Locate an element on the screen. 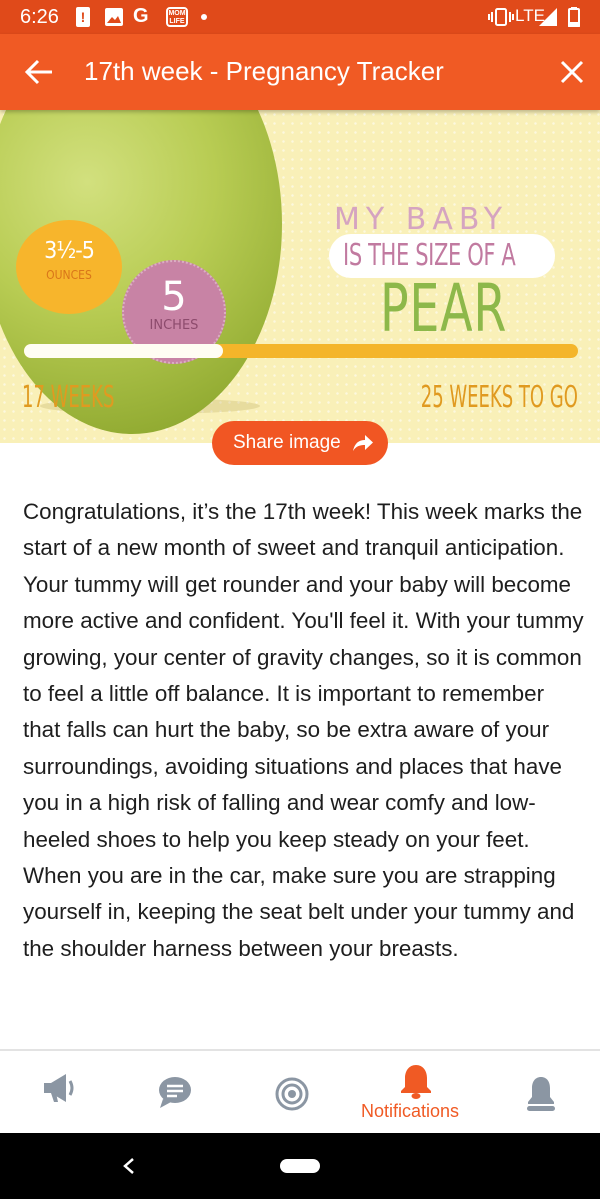  status-bar: 6:26 ! G MOM LIFE LTE is located at coordinates (300, 17).